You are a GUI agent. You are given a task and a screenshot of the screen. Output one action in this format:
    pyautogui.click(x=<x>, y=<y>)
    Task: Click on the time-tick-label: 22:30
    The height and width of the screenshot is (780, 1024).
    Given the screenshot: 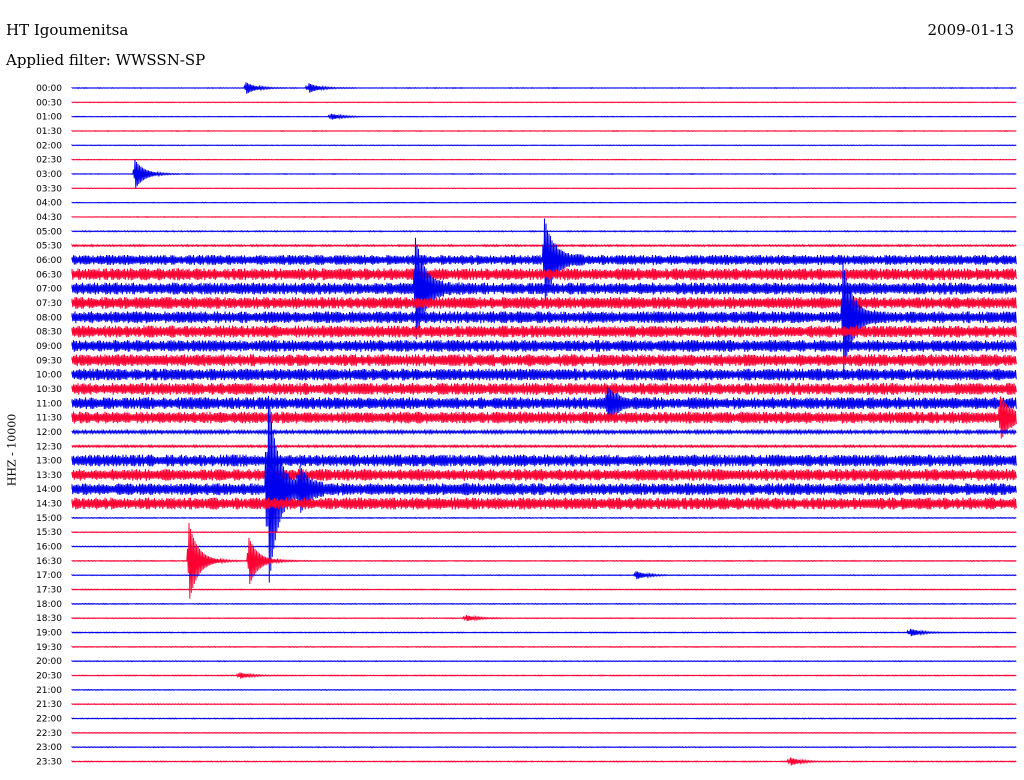 What is the action you would take?
    pyautogui.click(x=49, y=734)
    